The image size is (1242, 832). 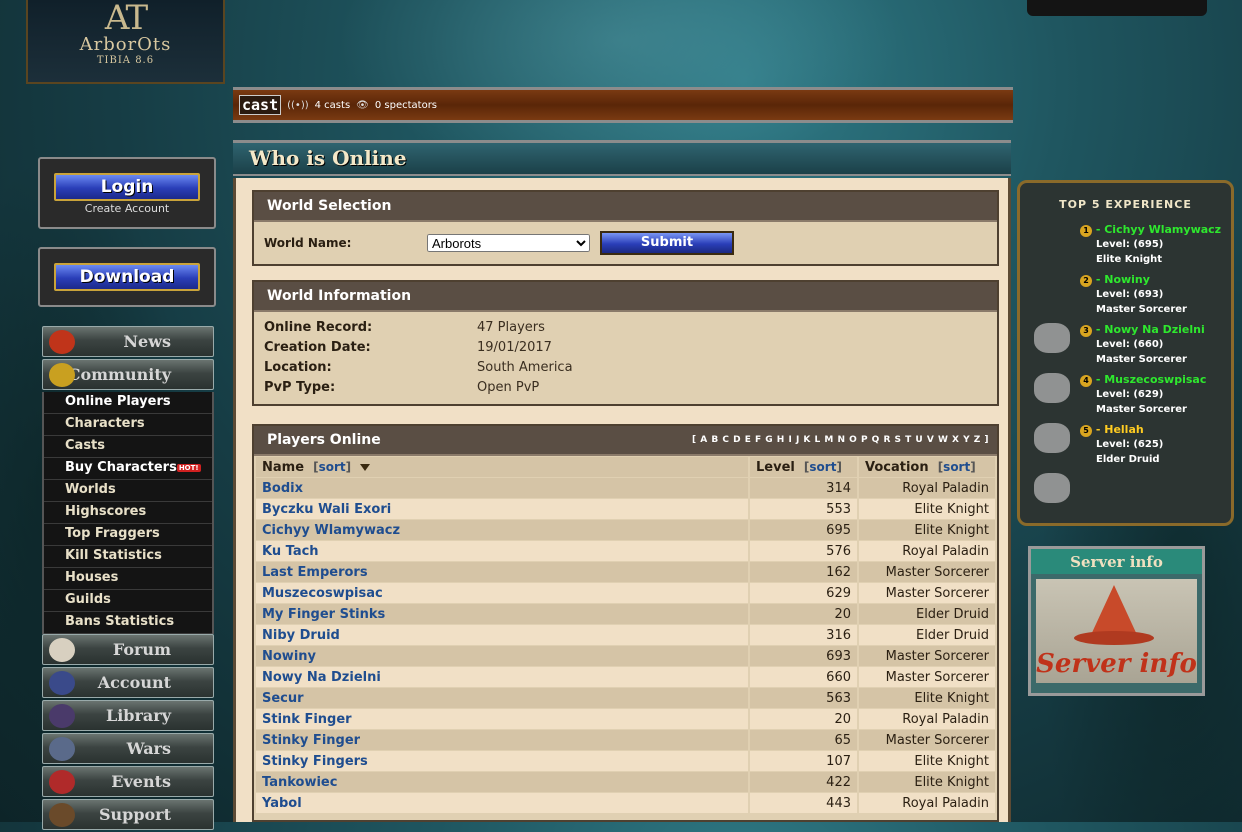 What do you see at coordinates (502, 635) in the screenshot?
I see `player-name-link: Niby Druid` at bounding box center [502, 635].